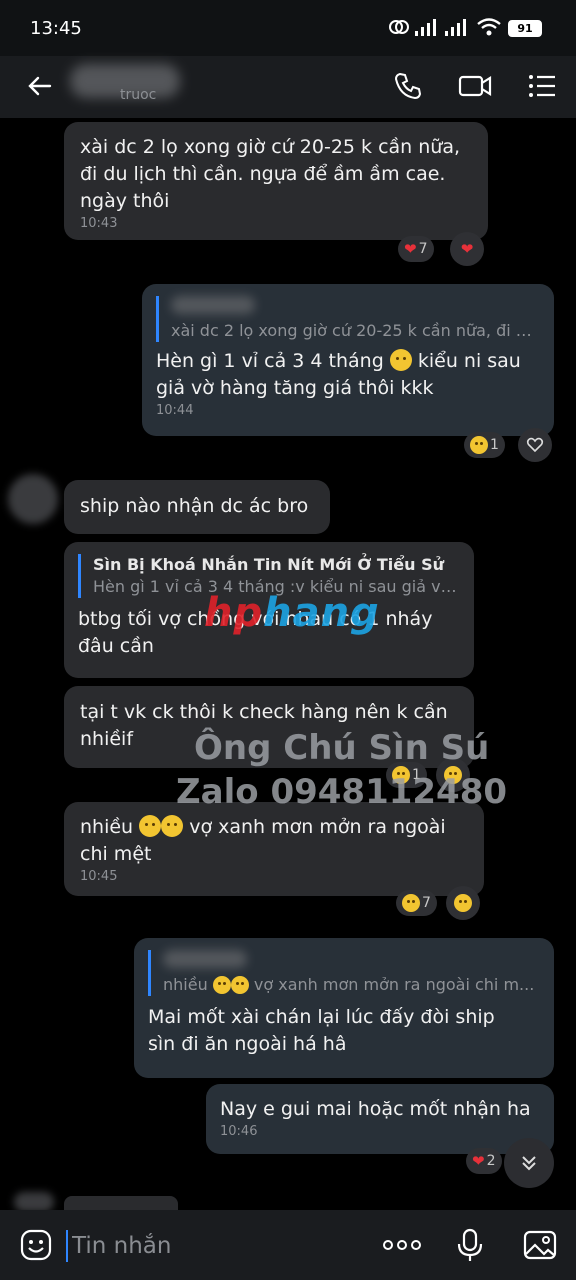 Image resolution: width=576 pixels, height=1280 pixels. I want to click on watermark-logo-part: hang, so click(321, 613).